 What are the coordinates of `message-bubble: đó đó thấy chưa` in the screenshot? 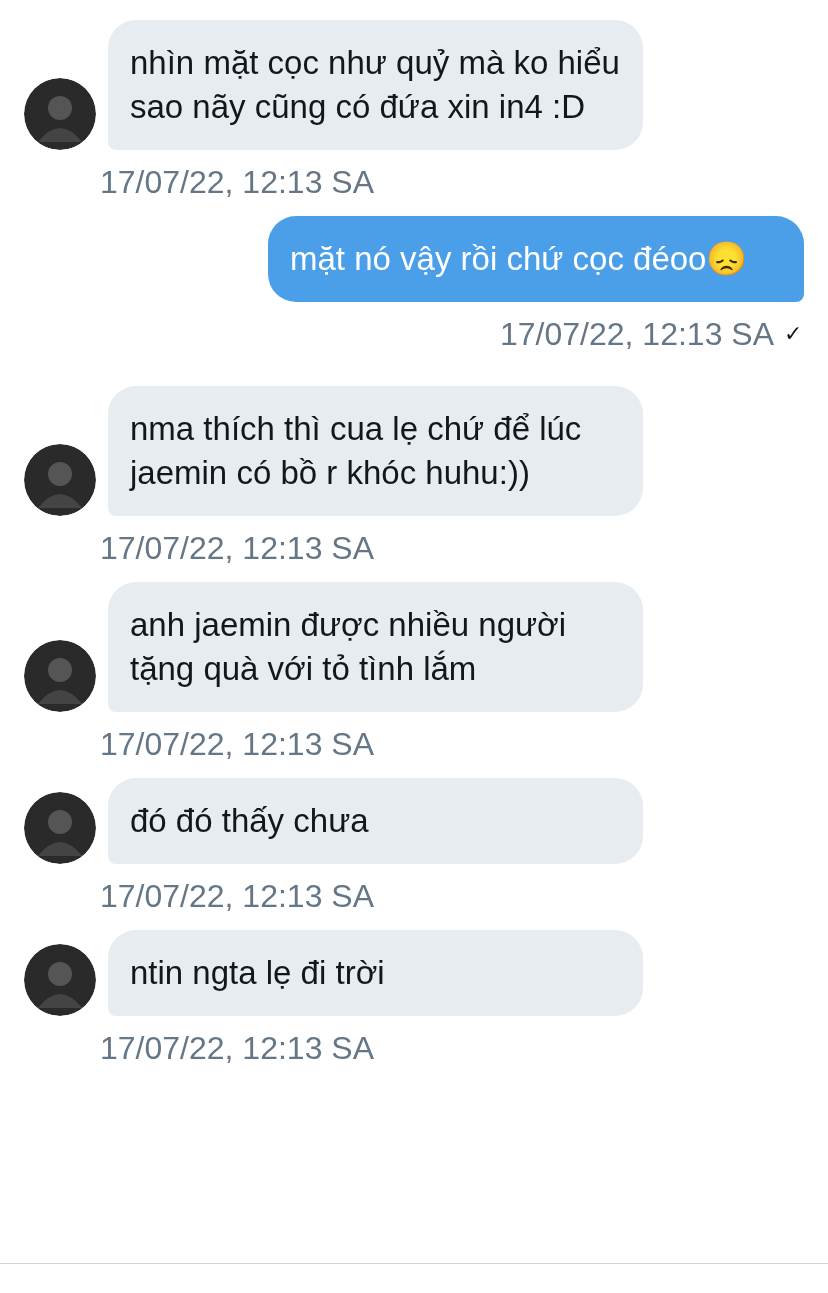 It's located at (375, 821).